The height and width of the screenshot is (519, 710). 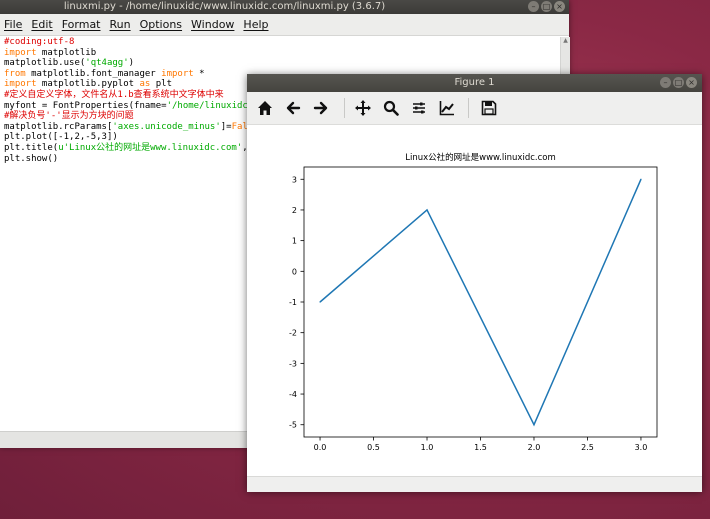 I want to click on menu-file: File, so click(x=13, y=24).